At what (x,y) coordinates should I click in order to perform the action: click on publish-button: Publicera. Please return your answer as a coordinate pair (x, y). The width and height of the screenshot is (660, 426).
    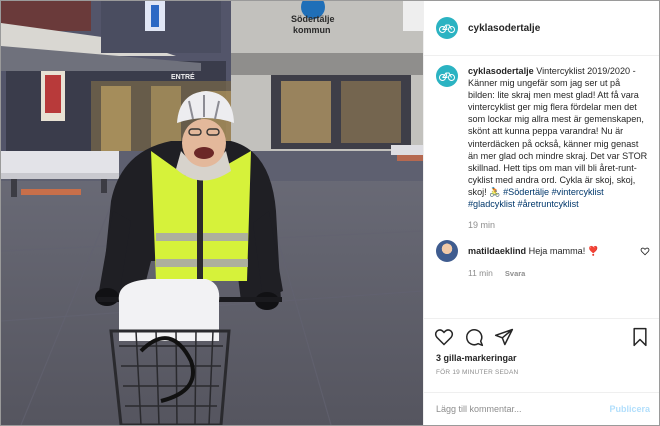
    Looking at the image, I should click on (629, 409).